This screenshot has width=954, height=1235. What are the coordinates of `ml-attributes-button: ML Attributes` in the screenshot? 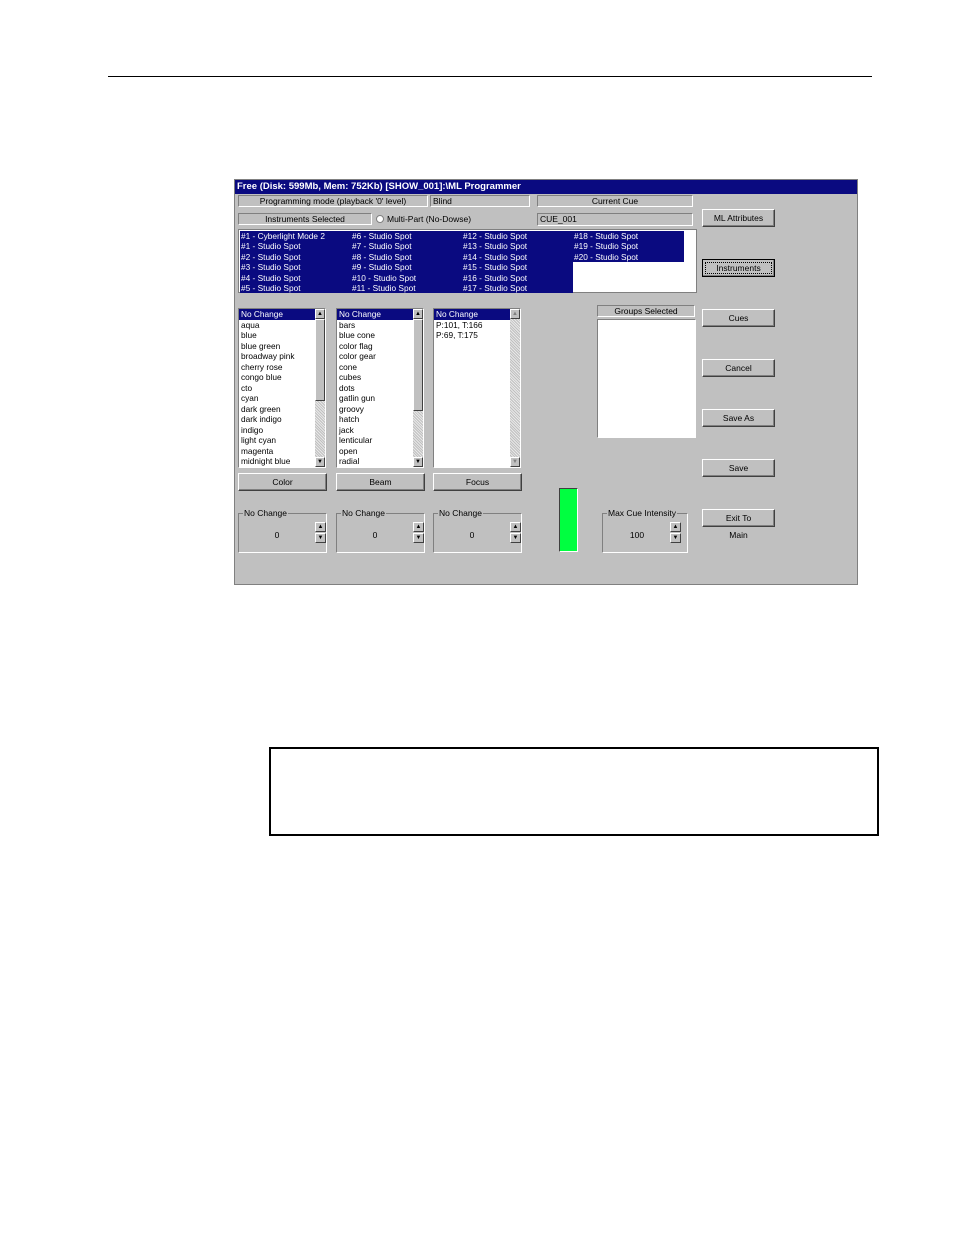 It's located at (738, 218).